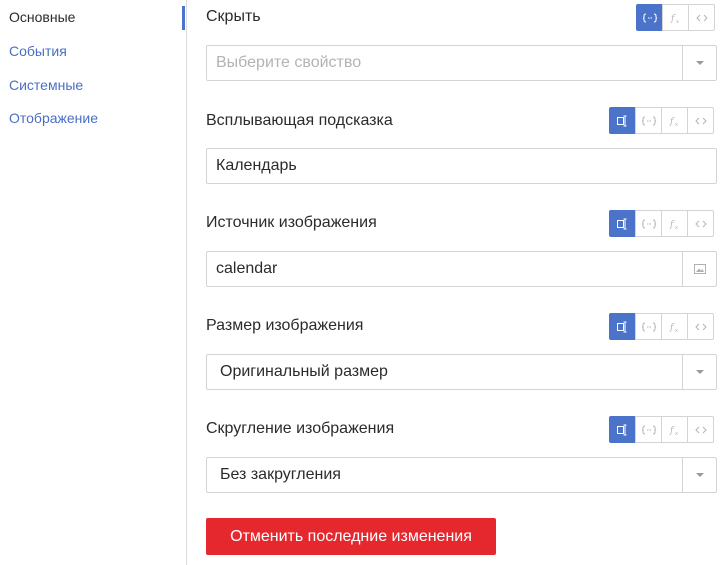 The width and height of the screenshot is (723, 565). I want to click on image-rounding-select: Без закругления, so click(461, 475).